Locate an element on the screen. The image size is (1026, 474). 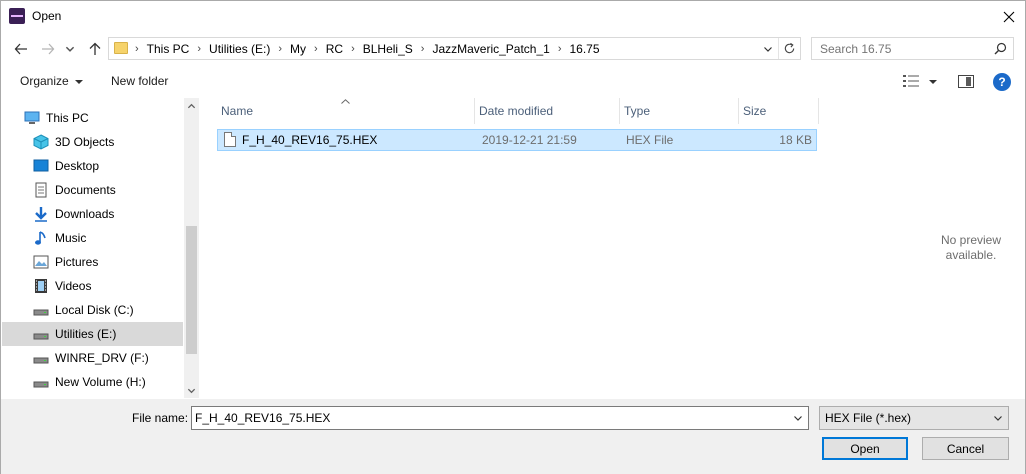
nav-item-pictures: Pictures is located at coordinates (92, 262).